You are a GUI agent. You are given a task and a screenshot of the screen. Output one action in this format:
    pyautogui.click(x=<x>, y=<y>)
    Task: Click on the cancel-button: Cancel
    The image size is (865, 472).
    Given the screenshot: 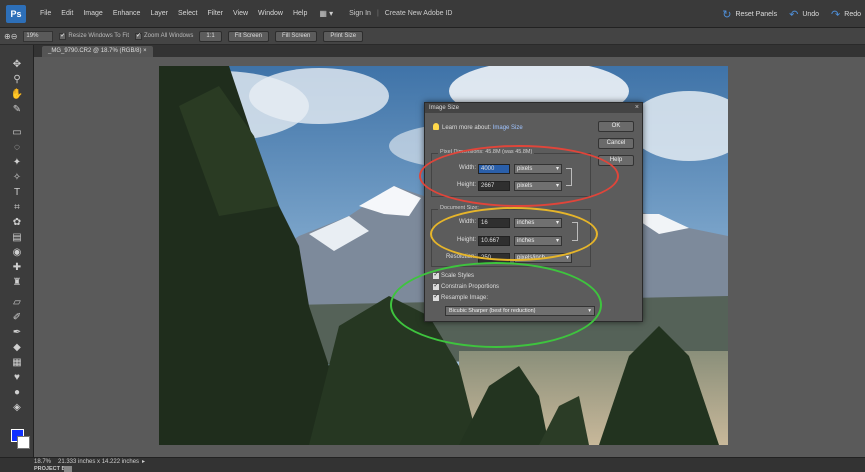 What is the action you would take?
    pyautogui.click(x=616, y=143)
    